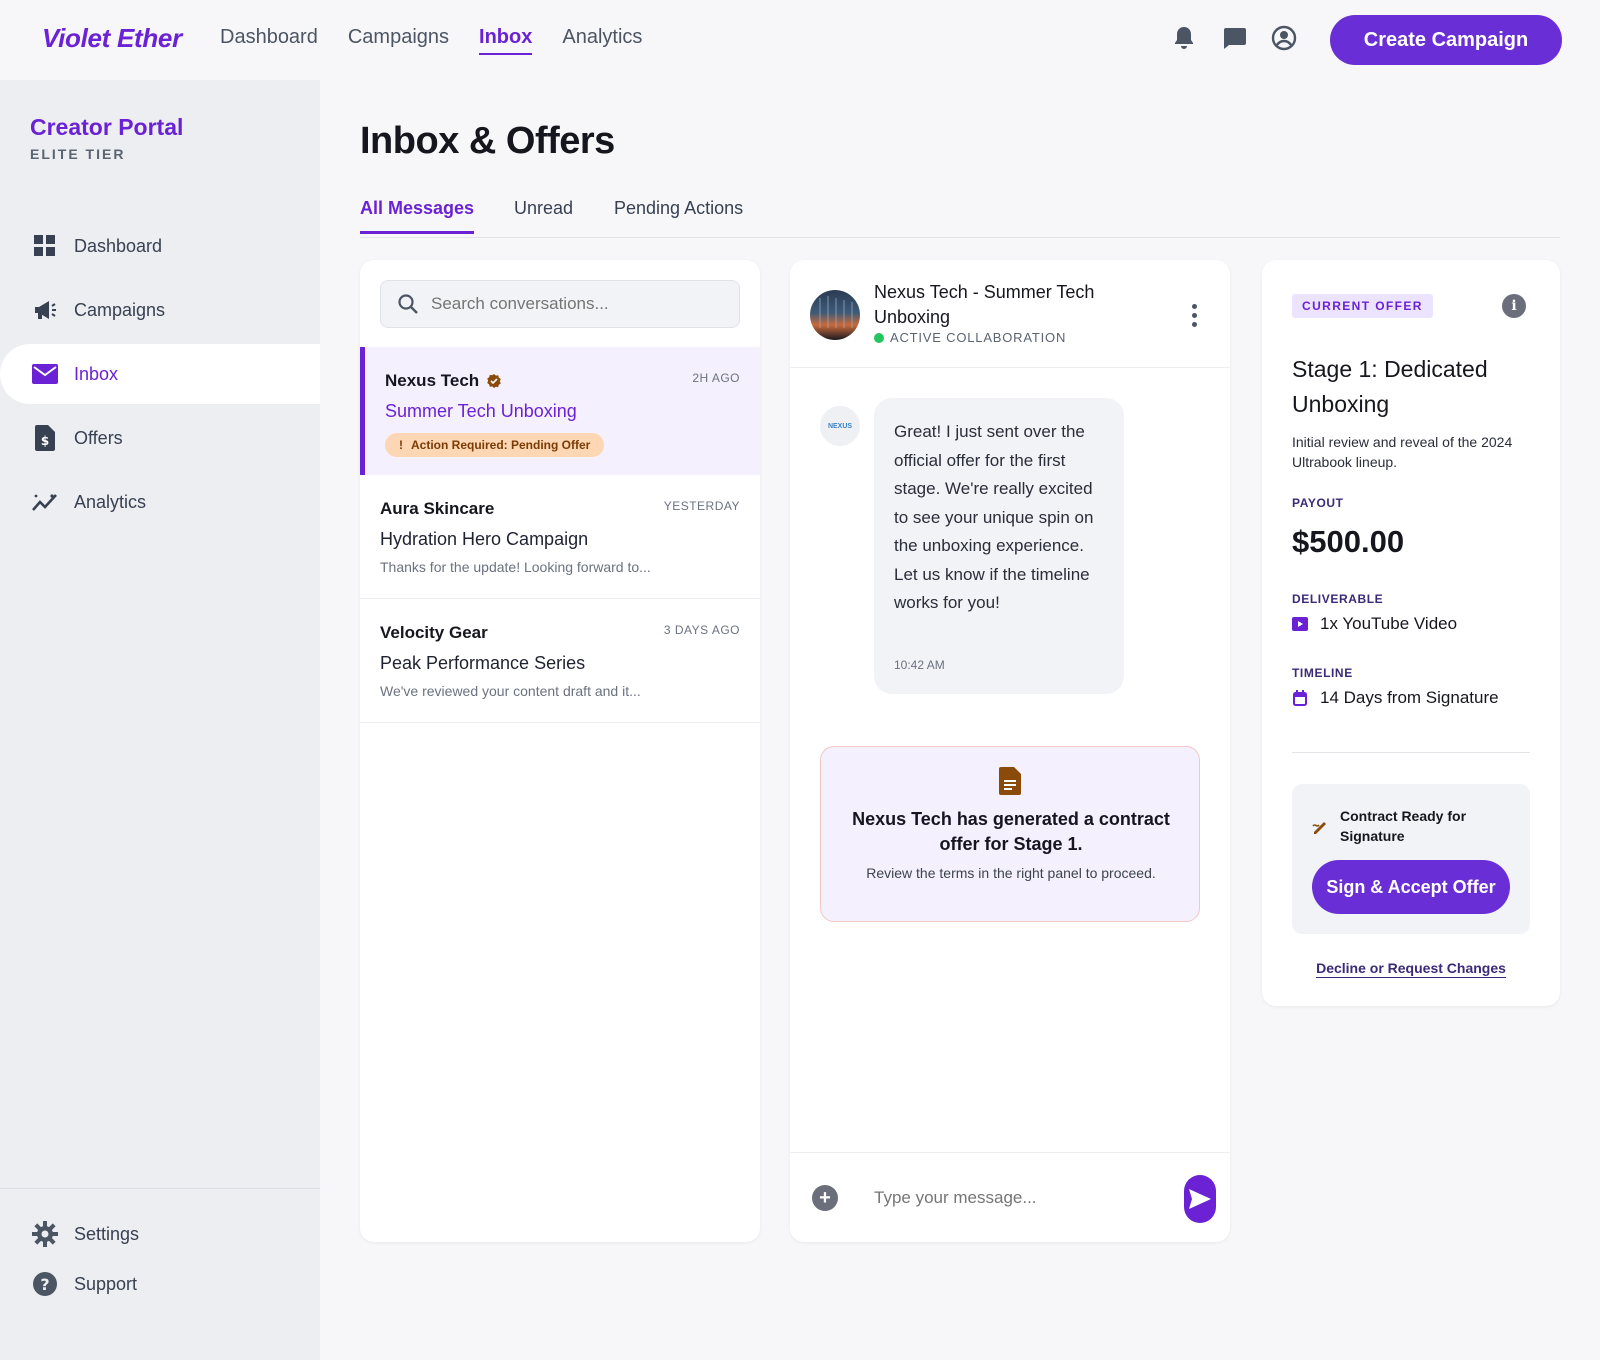 This screenshot has width=1600, height=1360. I want to click on deliverable-label: DELIVERABLE, so click(1338, 599).